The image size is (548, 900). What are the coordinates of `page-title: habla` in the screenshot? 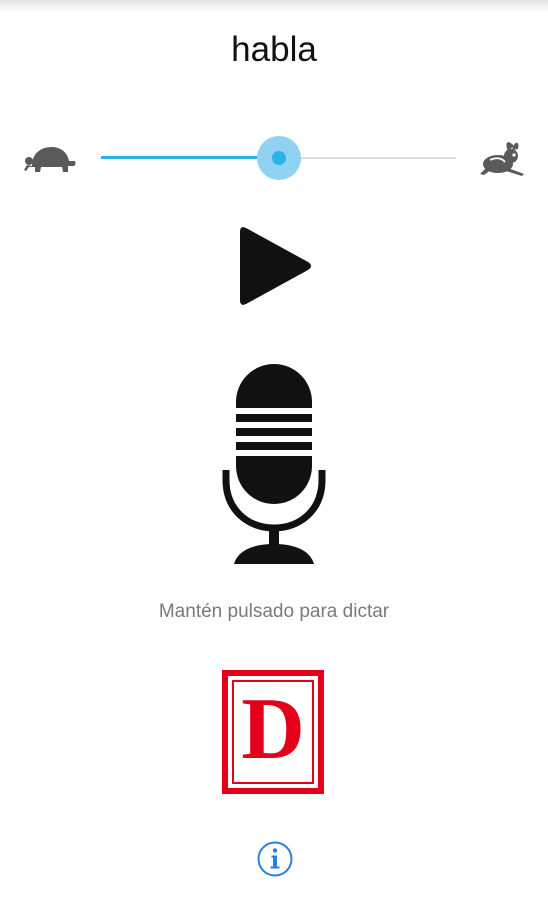 It's located at (274, 49).